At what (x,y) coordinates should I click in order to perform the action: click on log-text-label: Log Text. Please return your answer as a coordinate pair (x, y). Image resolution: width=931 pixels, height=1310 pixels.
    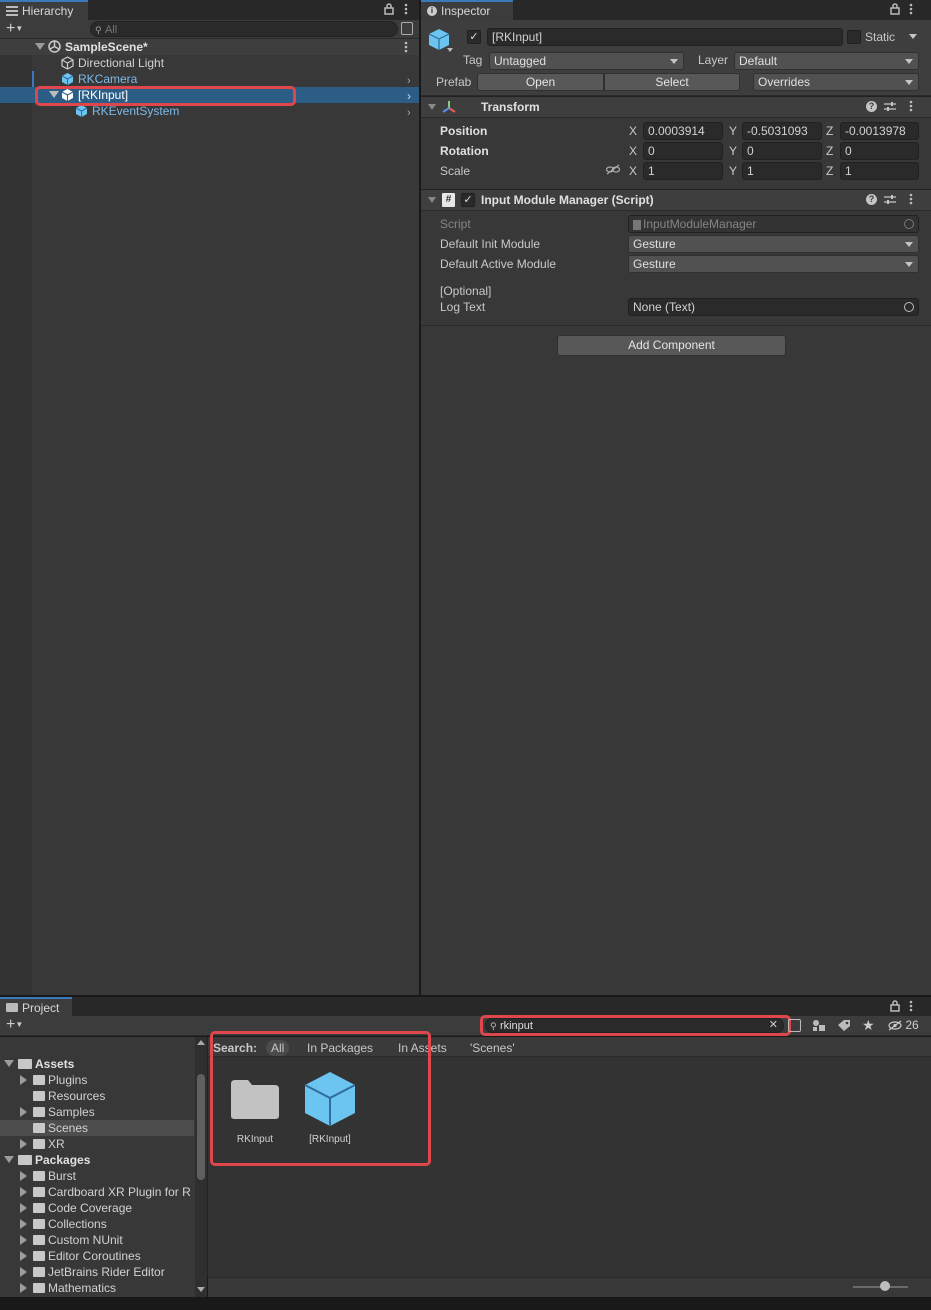
    Looking at the image, I should click on (463, 307).